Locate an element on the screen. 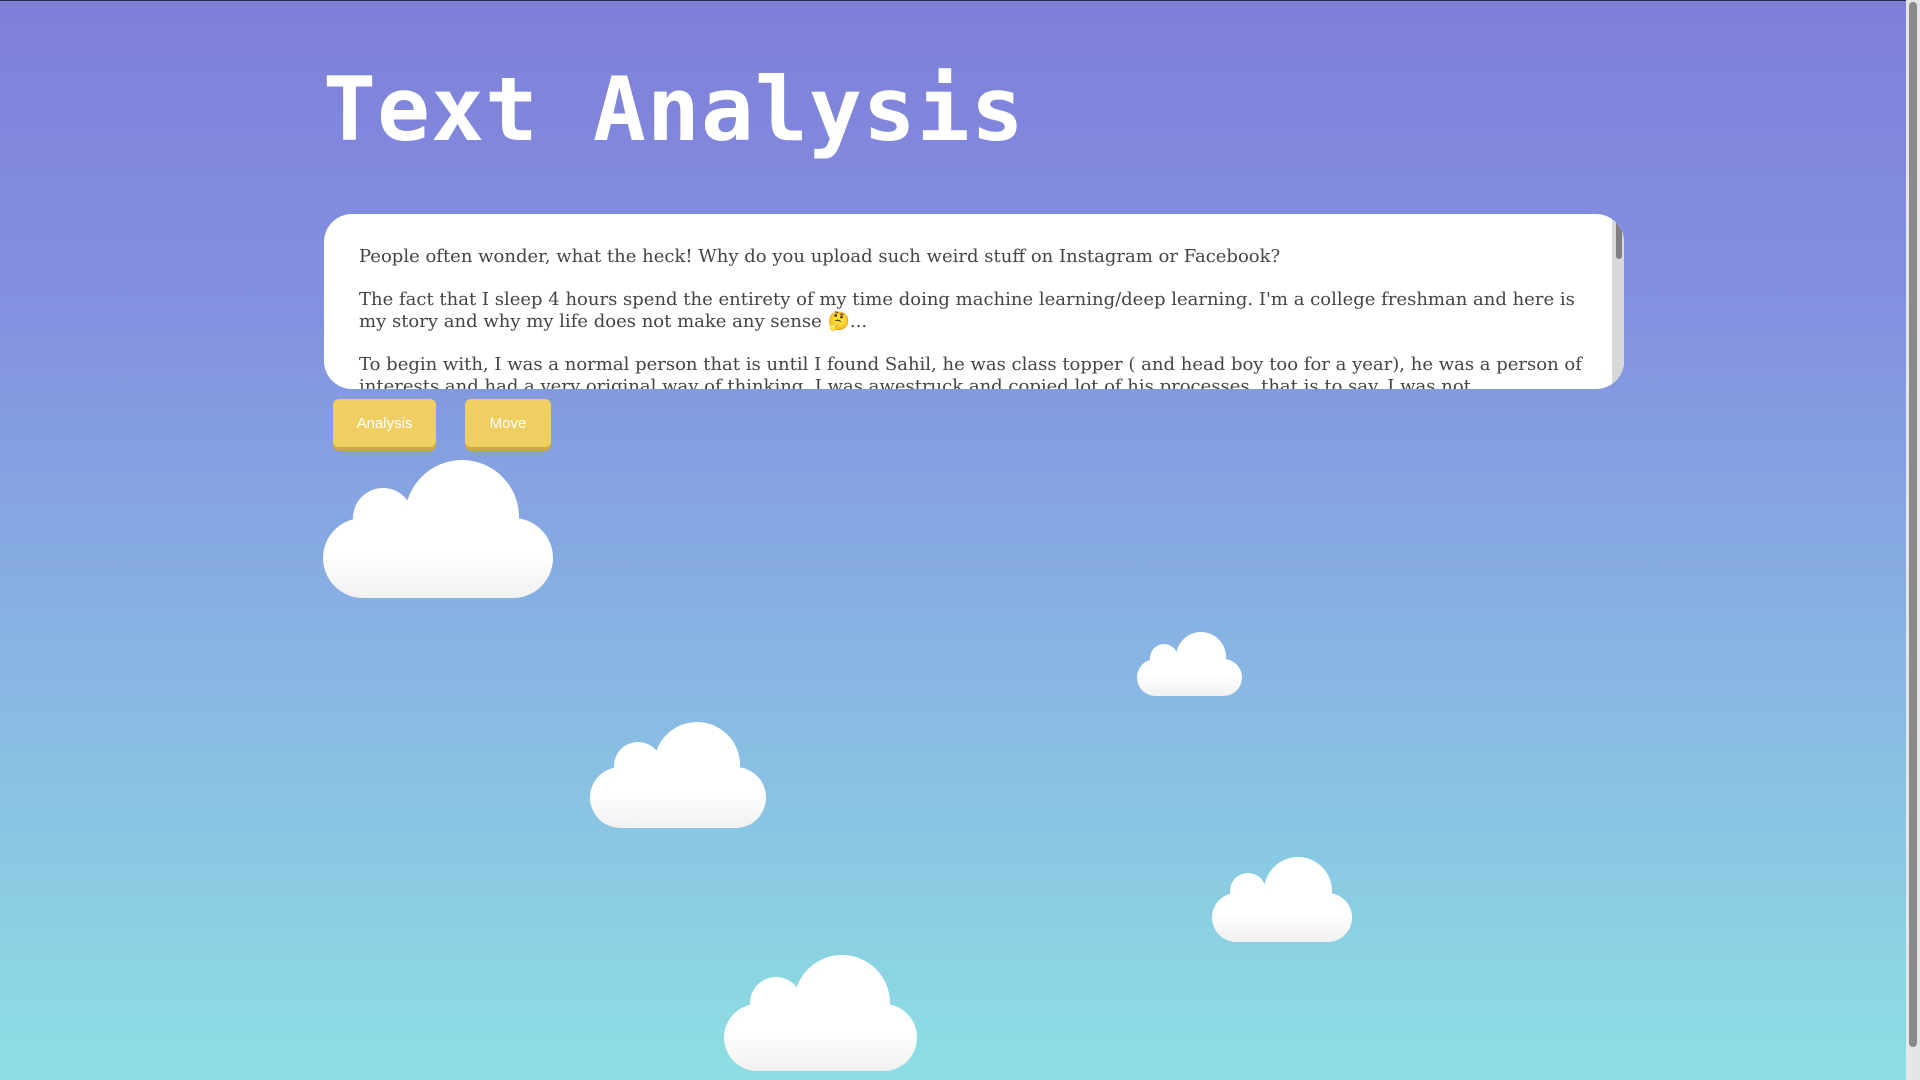 This screenshot has height=1080, width=1920. move-button: Move is located at coordinates (508, 423).